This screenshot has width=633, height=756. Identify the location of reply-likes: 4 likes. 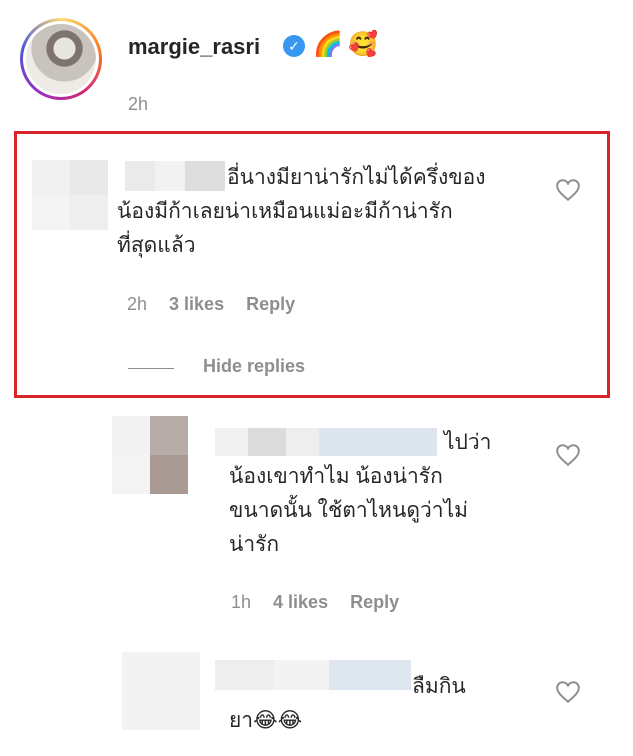
(300, 602).